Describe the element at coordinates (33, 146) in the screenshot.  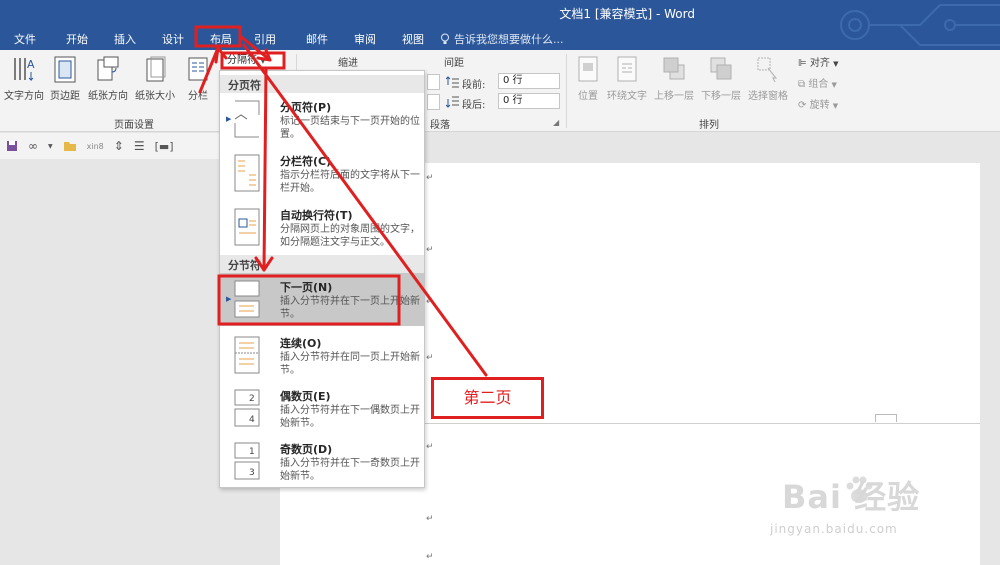
I see `link-icon: ∞` at that location.